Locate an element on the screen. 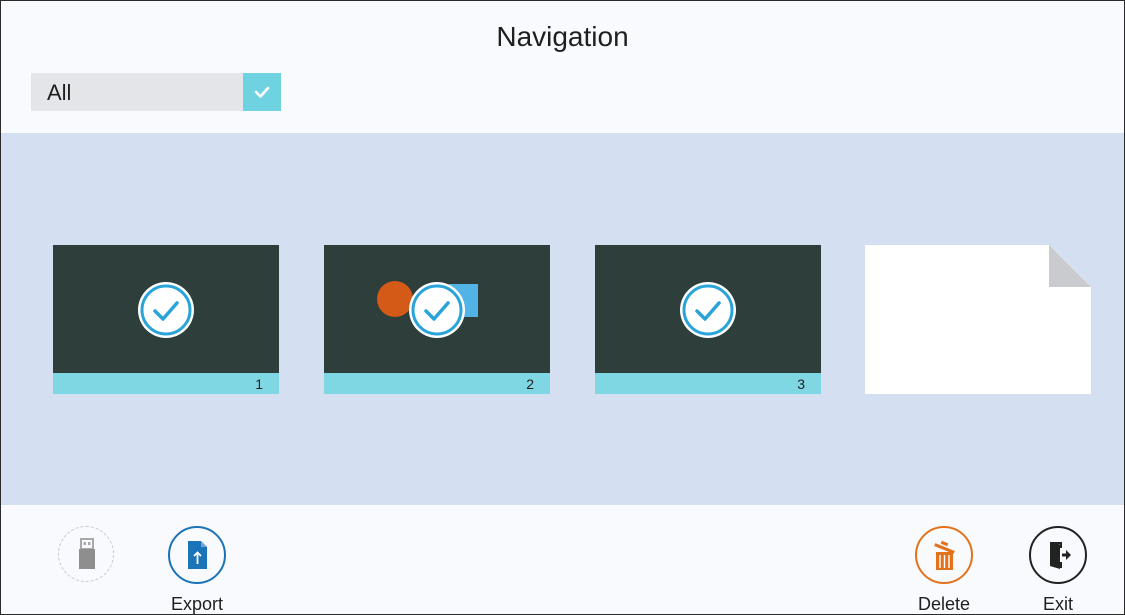 The image size is (1125, 615). check-icon is located at coordinates (262, 92).